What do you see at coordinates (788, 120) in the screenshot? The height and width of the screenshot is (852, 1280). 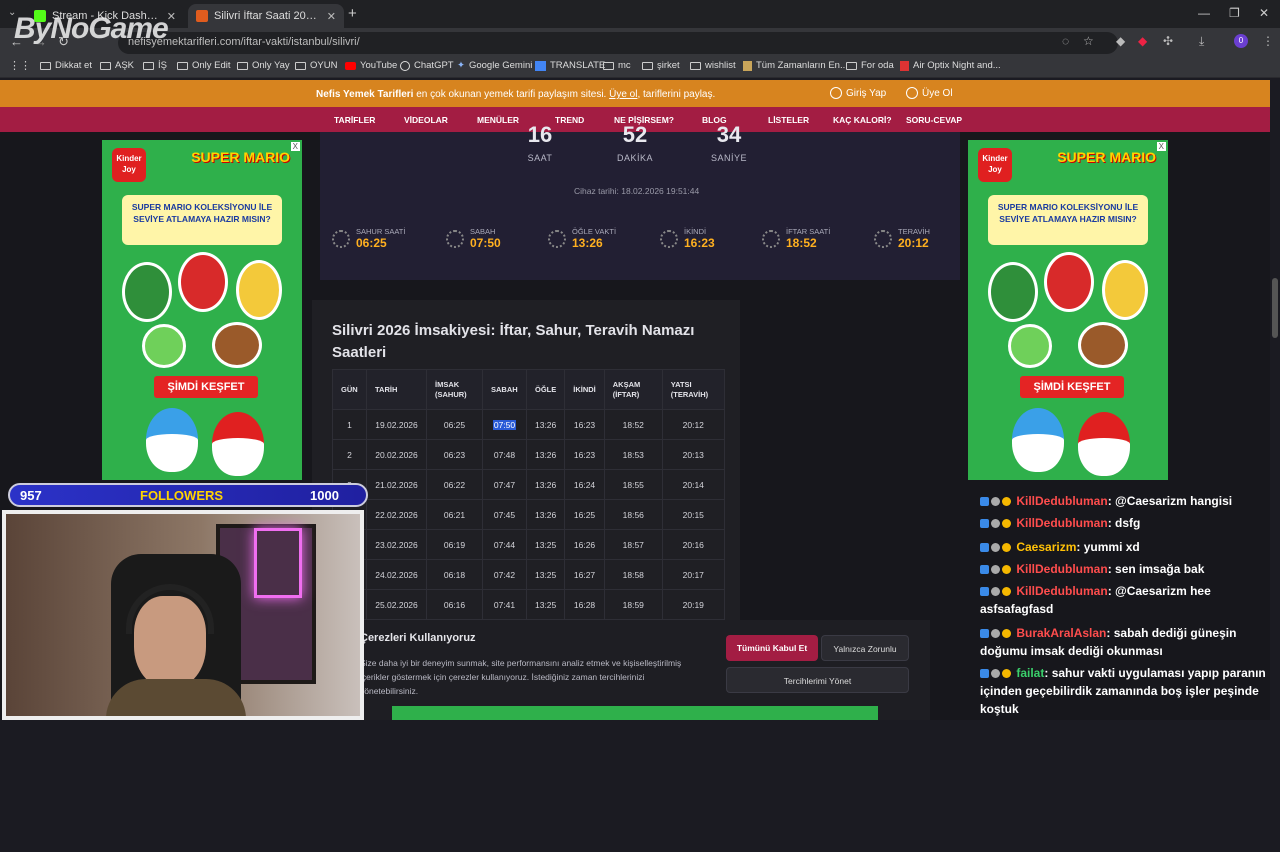 I see `nav-listeler: LİSTELER` at bounding box center [788, 120].